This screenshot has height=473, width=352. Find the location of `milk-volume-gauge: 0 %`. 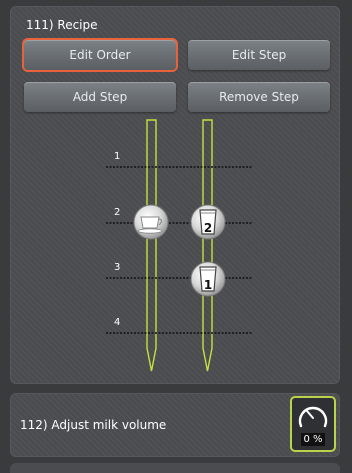

milk-volume-gauge: 0 % is located at coordinates (313, 424).